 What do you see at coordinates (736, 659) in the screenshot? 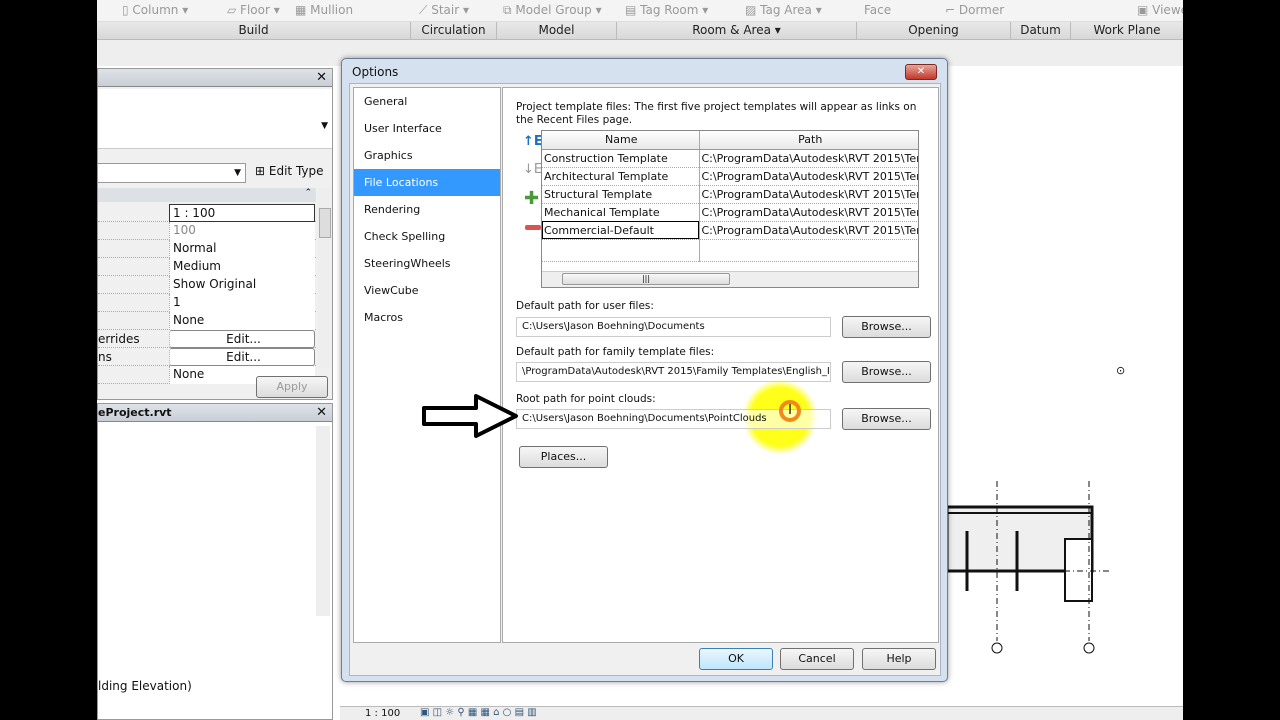
I see `ok-button: OK` at bounding box center [736, 659].